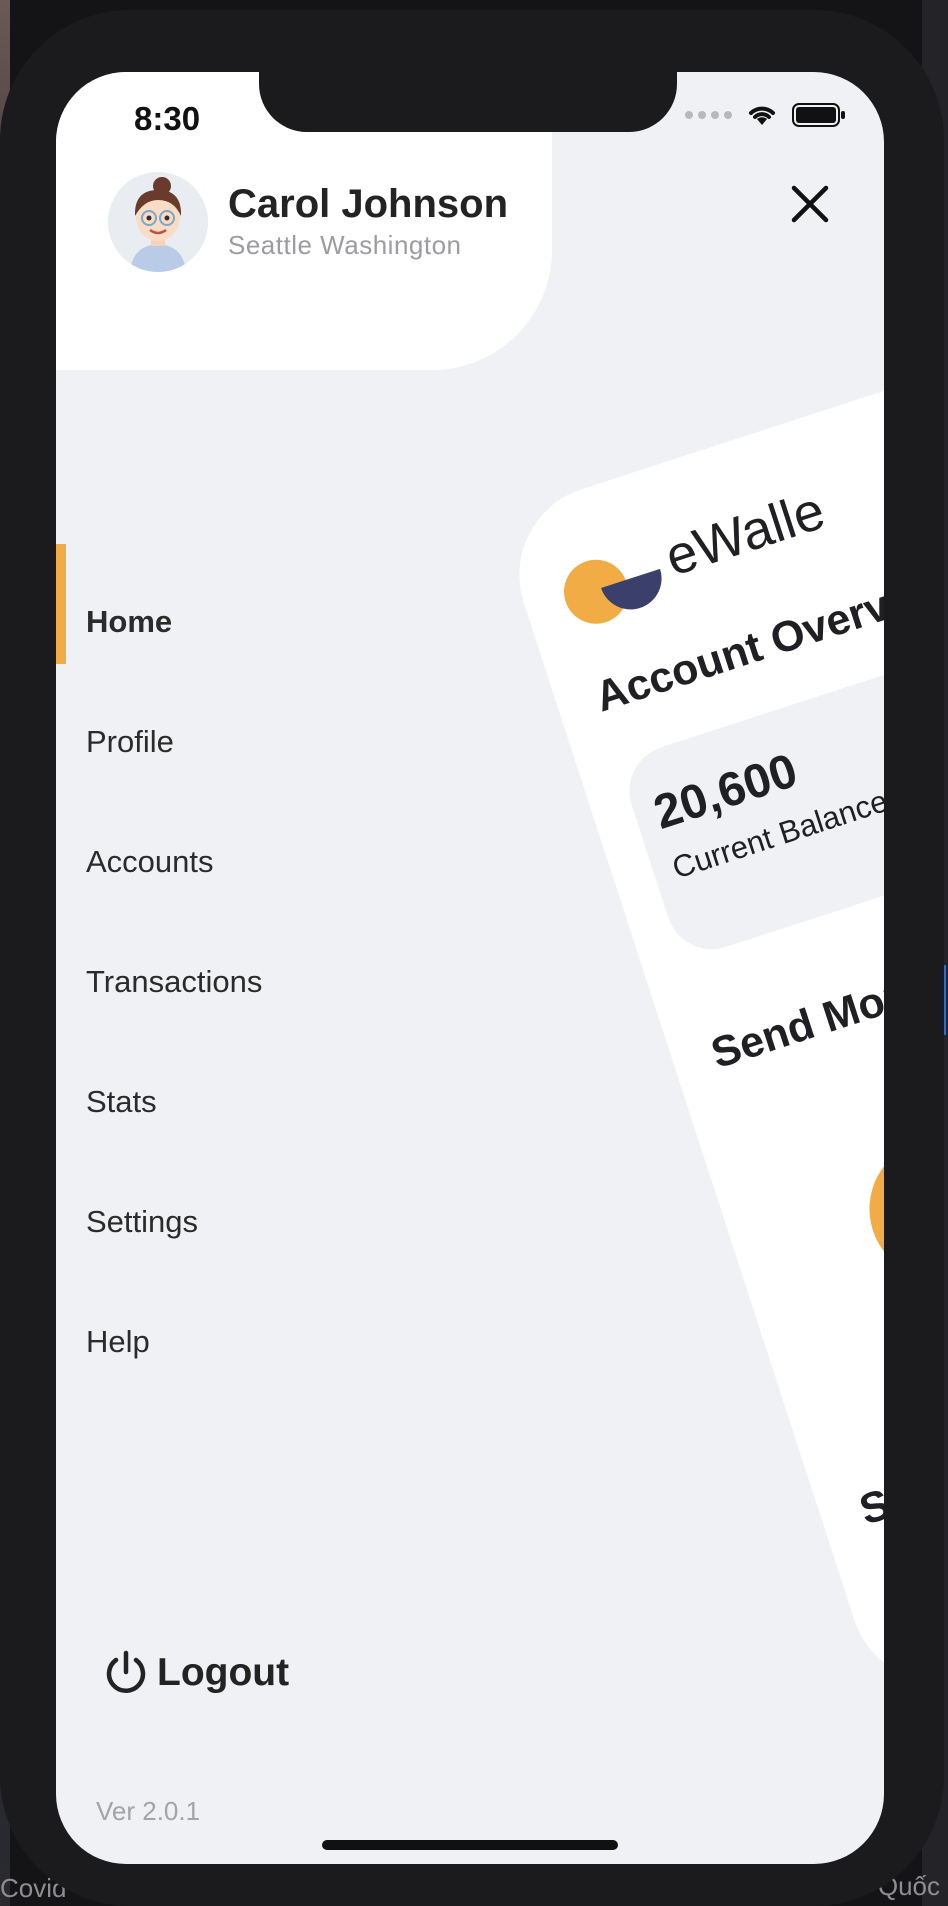 This screenshot has width=948, height=1906. Describe the element at coordinates (470, 1845) in the screenshot. I see `home-indicator` at that location.